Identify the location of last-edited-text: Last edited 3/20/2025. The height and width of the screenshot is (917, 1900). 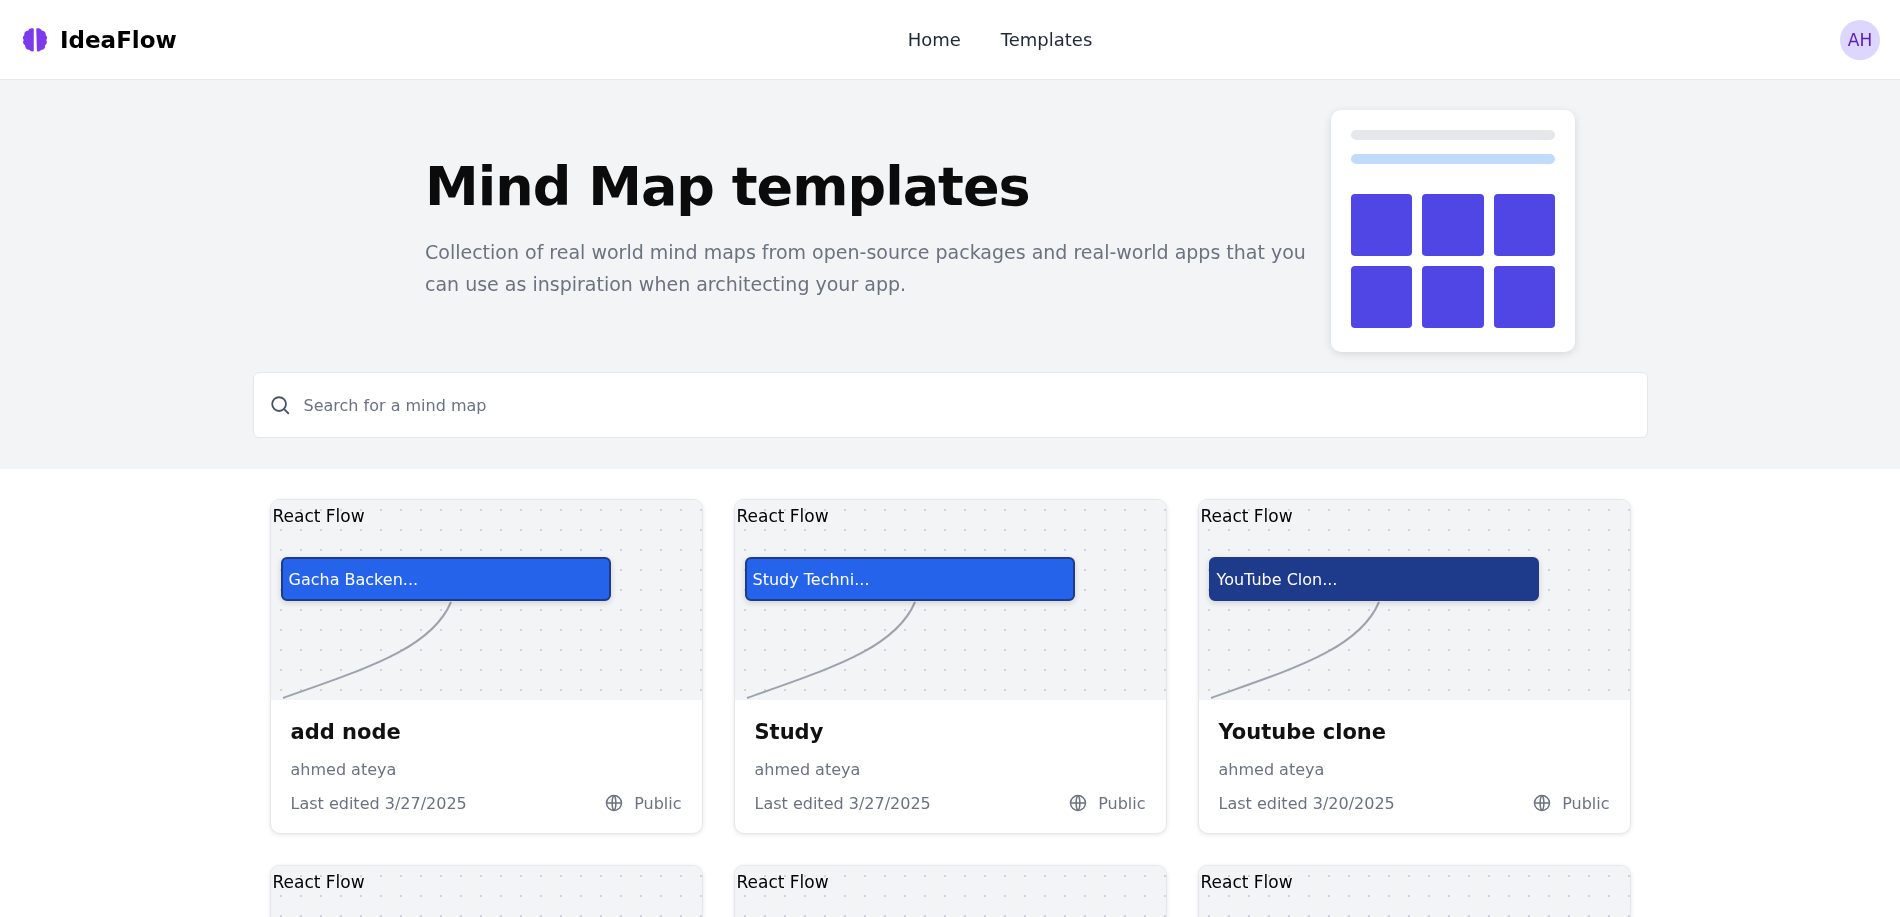
(1306, 803).